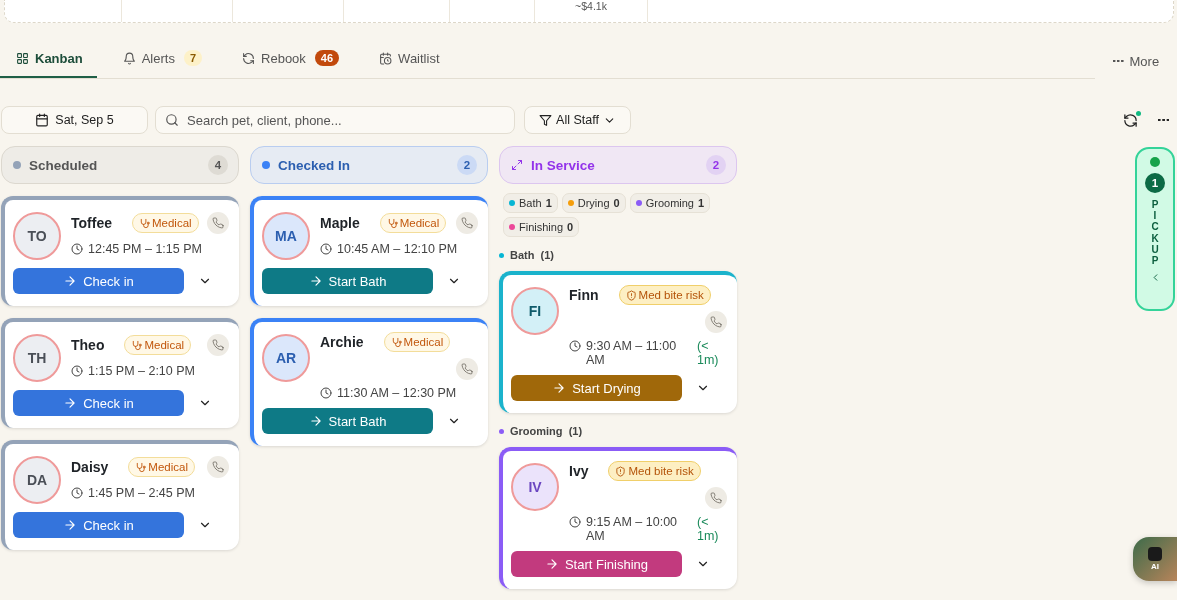  What do you see at coordinates (290, 59) in the screenshot?
I see `tab: Rebook 46` at bounding box center [290, 59].